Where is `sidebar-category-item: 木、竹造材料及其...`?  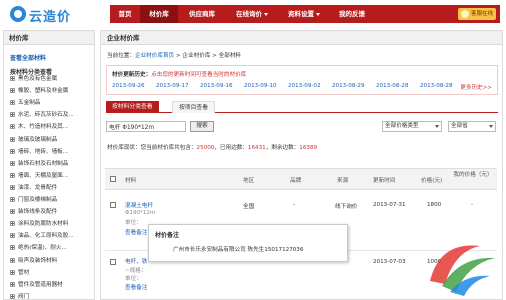
sidebar-category-item: 木、竹造材料及其... is located at coordinates (39, 127).